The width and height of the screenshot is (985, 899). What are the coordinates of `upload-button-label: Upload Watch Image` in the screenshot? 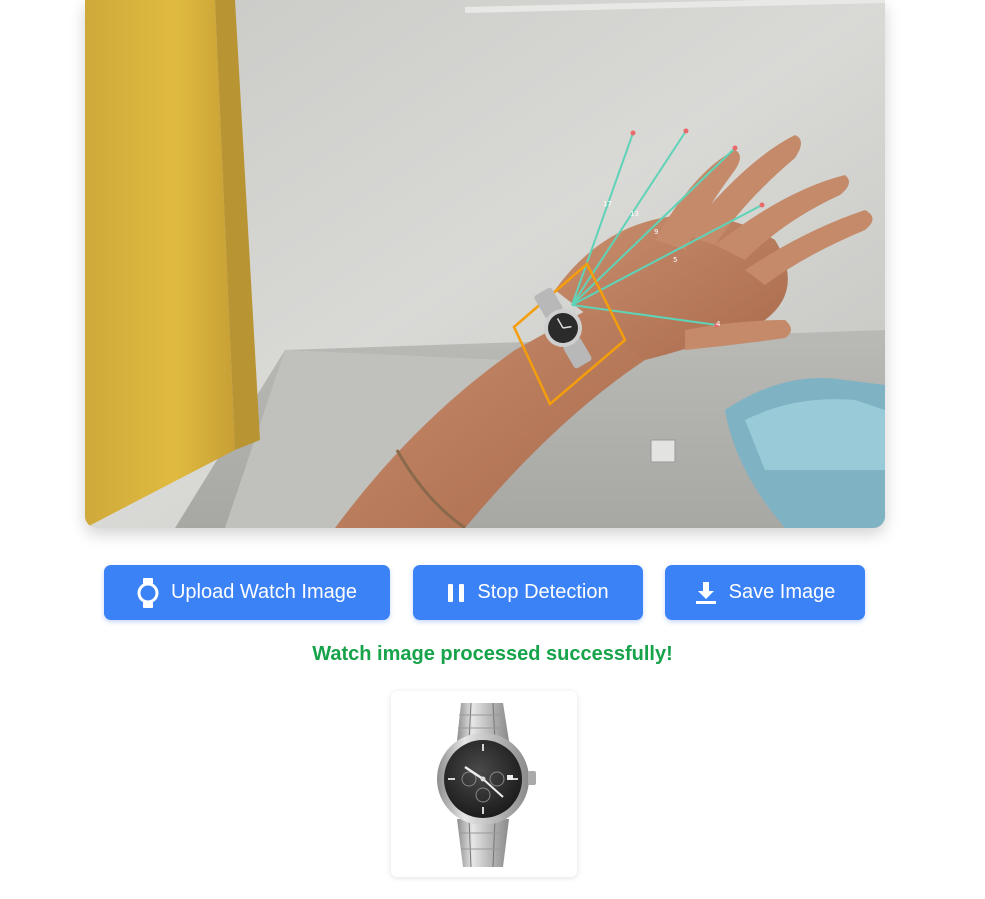 It's located at (263, 592).